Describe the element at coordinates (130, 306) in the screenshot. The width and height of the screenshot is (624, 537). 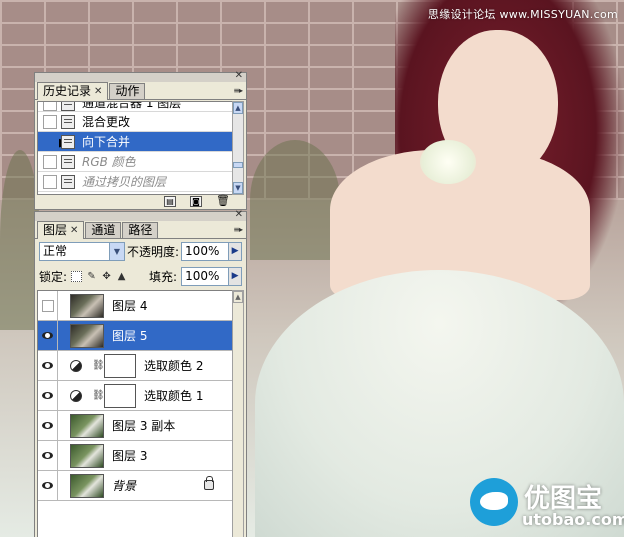
I see `layer-name: 图层 4` at that location.